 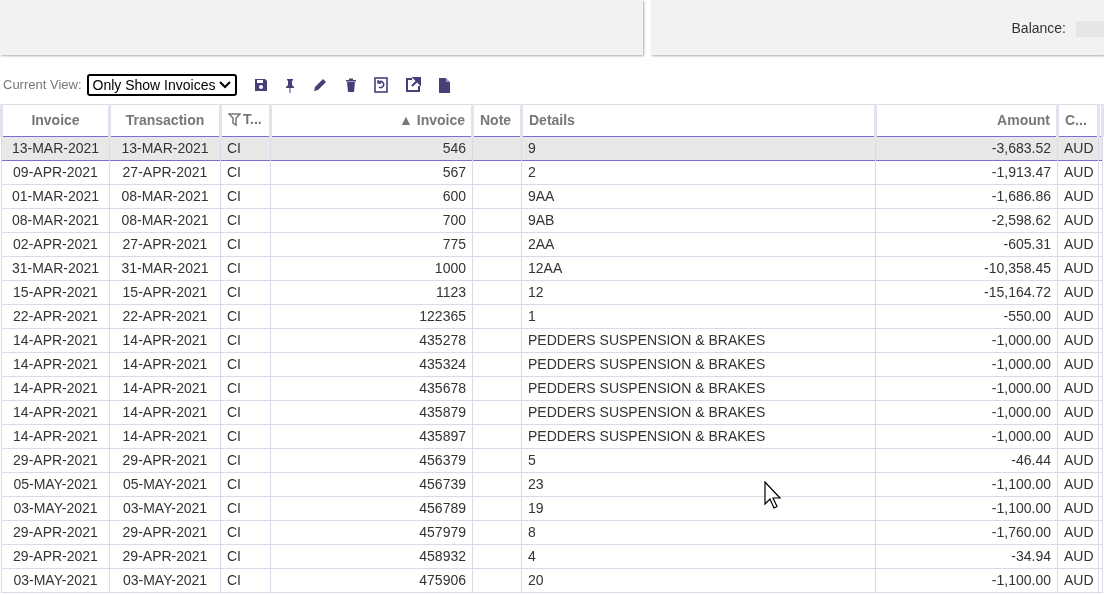 What do you see at coordinates (552, 556) in the screenshot?
I see `table-row: 29-APR-2021 29-APR-2021 CI 458932 4 -34.94 AUD` at bounding box center [552, 556].